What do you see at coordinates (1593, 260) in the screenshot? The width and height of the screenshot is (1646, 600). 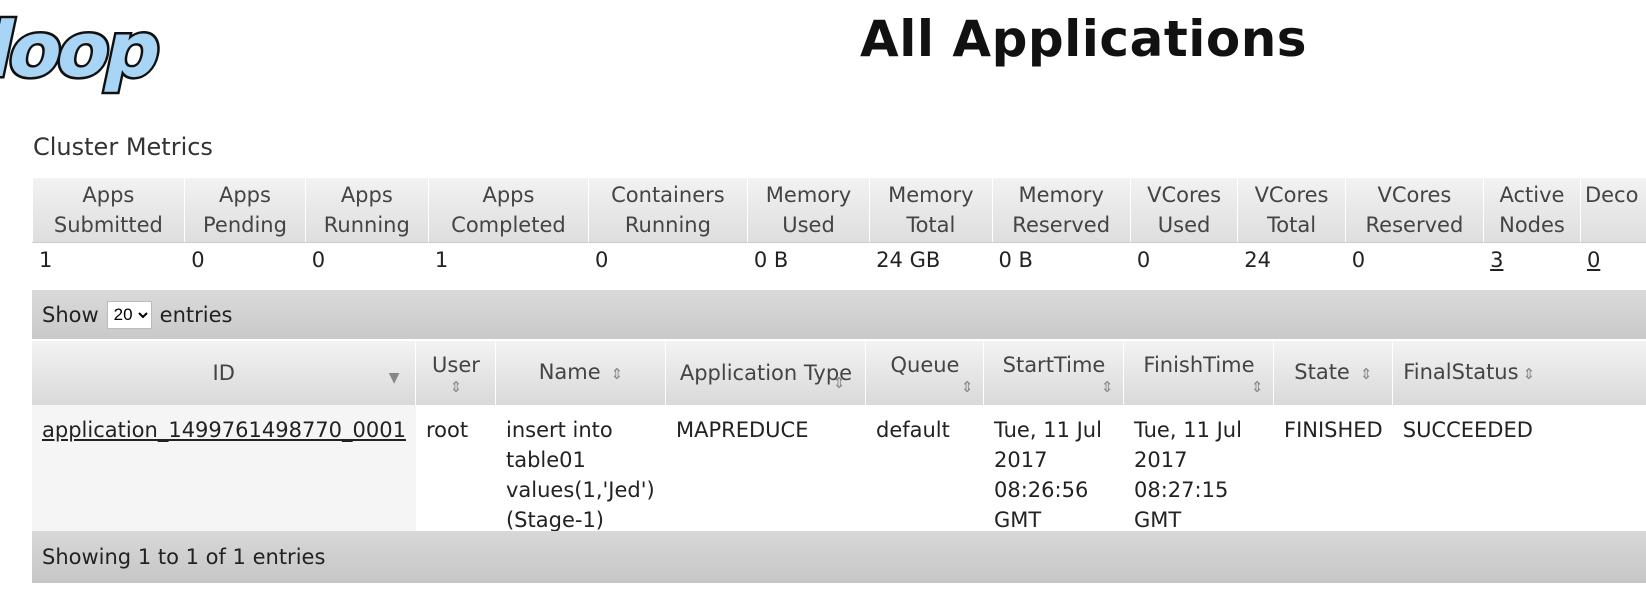 I see `decommissioned-nodes-link: 0` at bounding box center [1593, 260].